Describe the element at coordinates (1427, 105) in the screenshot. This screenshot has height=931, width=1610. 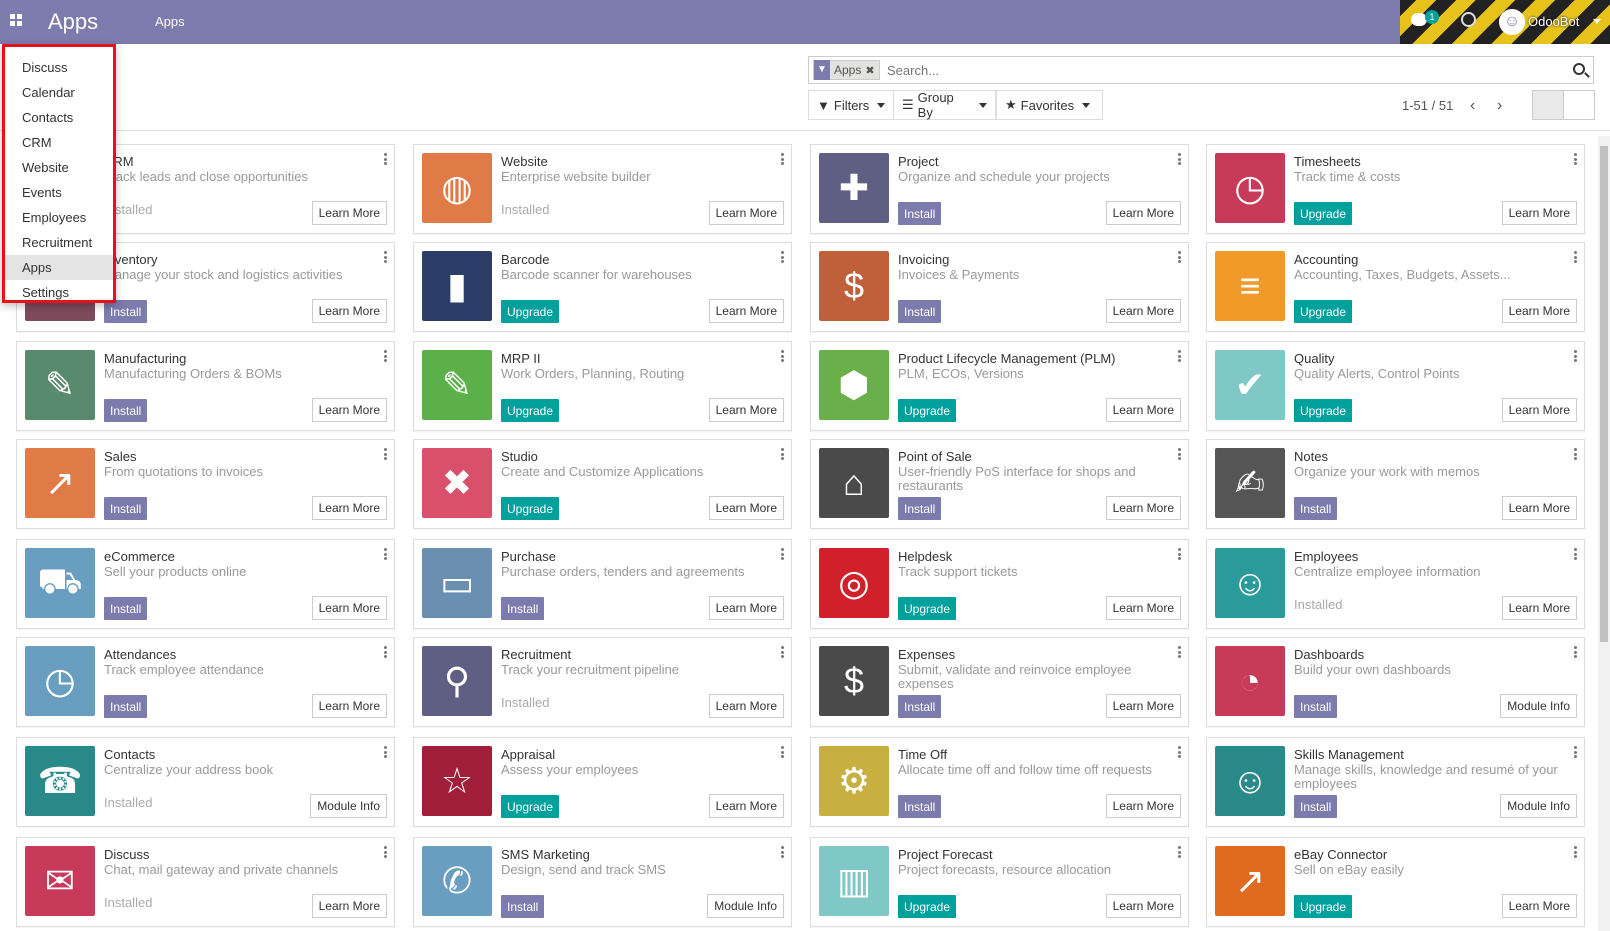
I see `pager-value: 1-51 / 51` at that location.